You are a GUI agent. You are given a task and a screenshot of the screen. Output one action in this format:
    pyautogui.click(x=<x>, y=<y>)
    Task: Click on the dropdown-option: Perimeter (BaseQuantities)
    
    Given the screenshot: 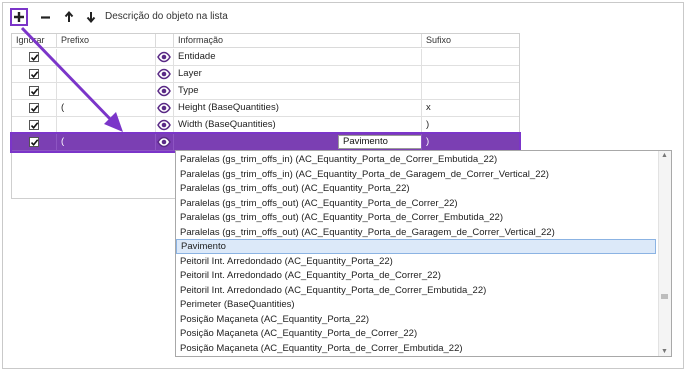 What is the action you would take?
    pyautogui.click(x=416, y=304)
    